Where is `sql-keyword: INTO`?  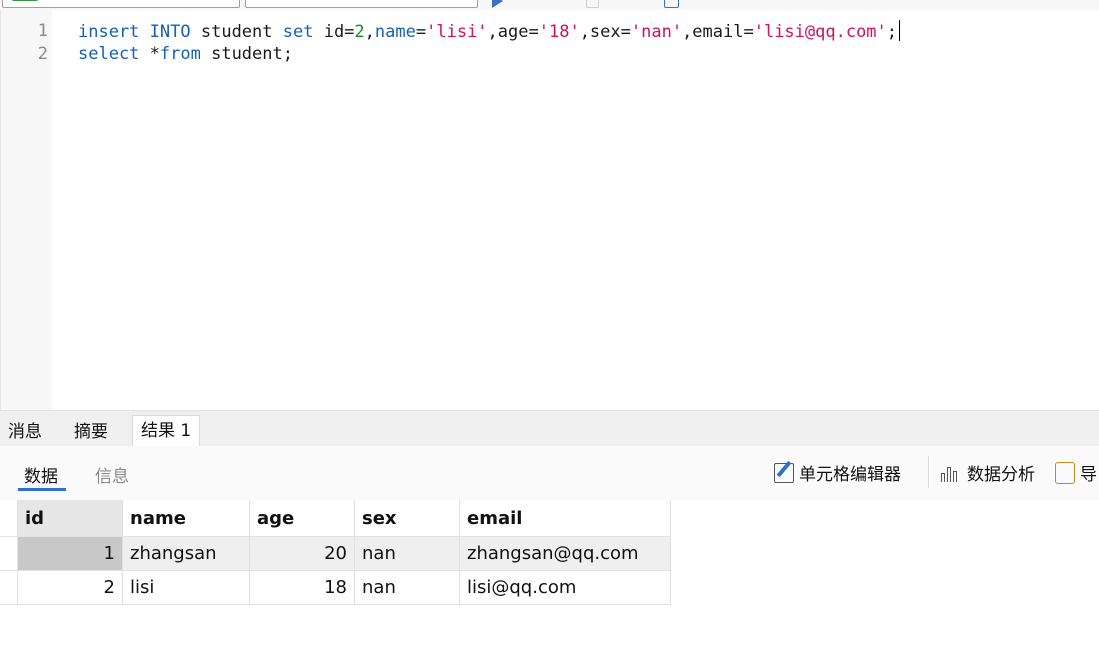 sql-keyword: INTO is located at coordinates (170, 32).